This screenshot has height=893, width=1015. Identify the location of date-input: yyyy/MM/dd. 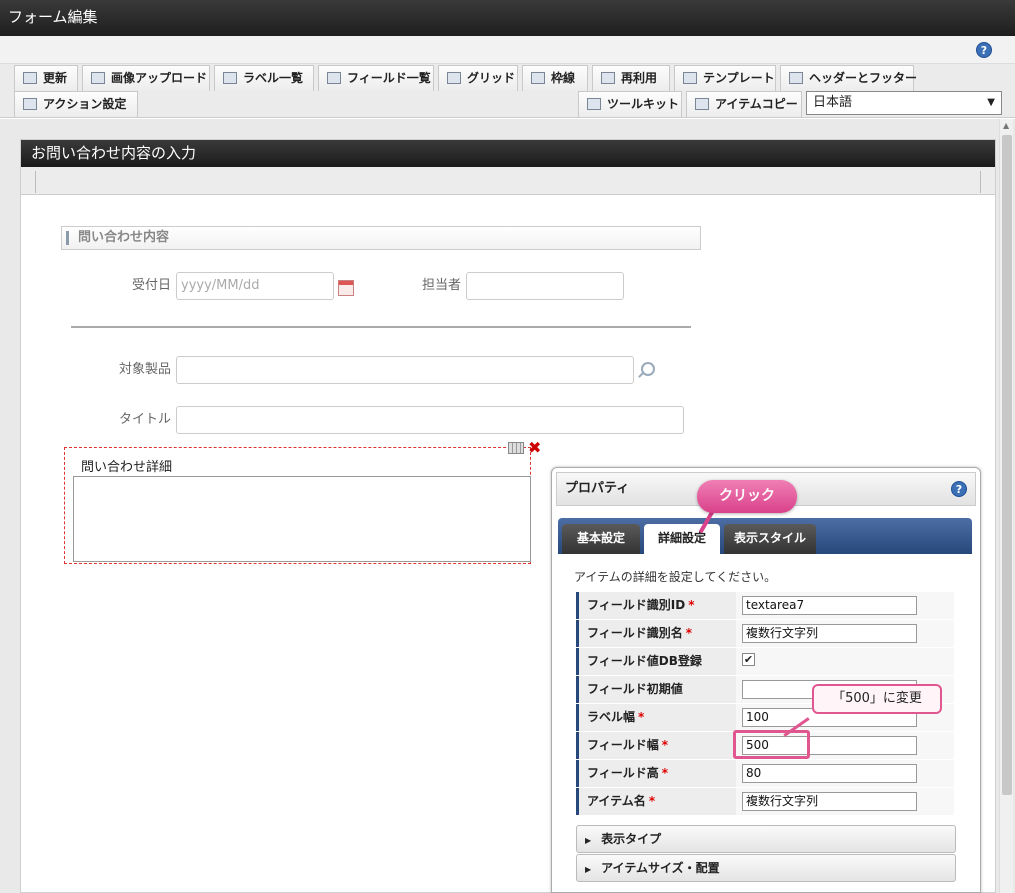
(255, 286).